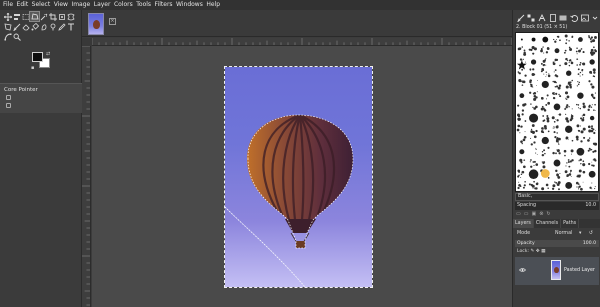 The width and height of the screenshot is (600, 307). Describe the element at coordinates (61, 26) in the screenshot. I see `color-picker-icon` at that location.